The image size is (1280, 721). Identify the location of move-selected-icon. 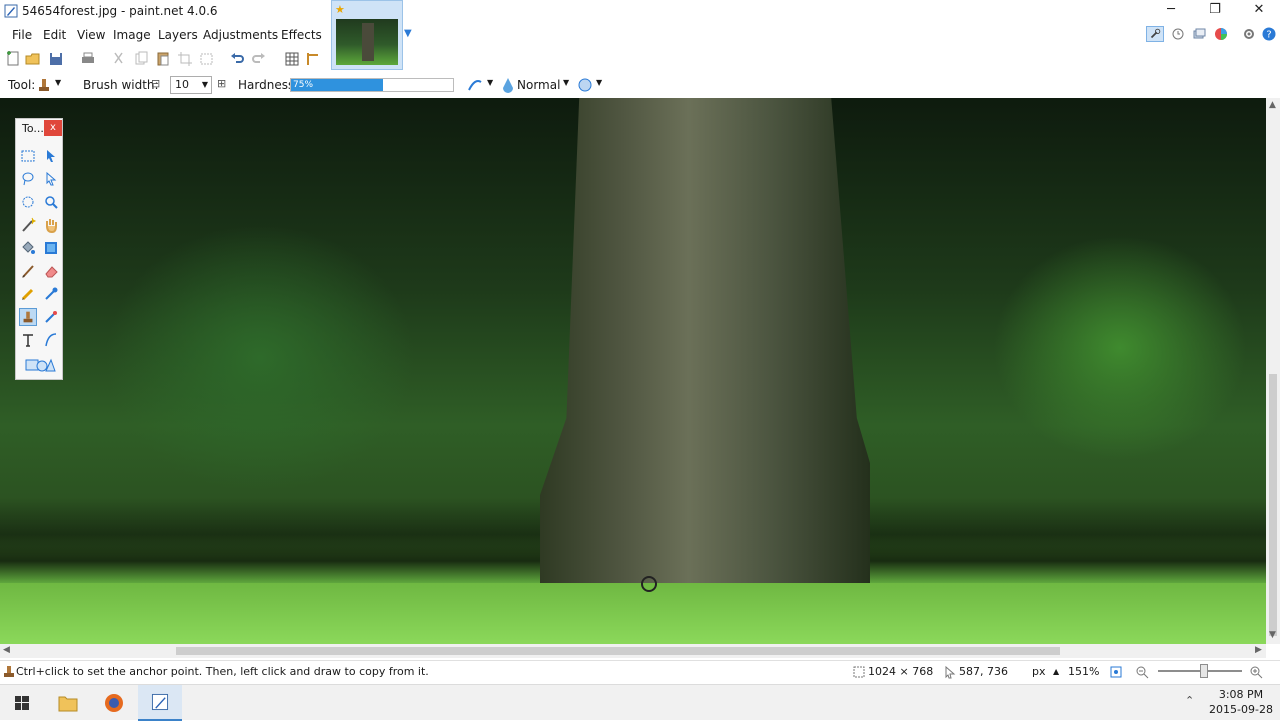
(51, 179).